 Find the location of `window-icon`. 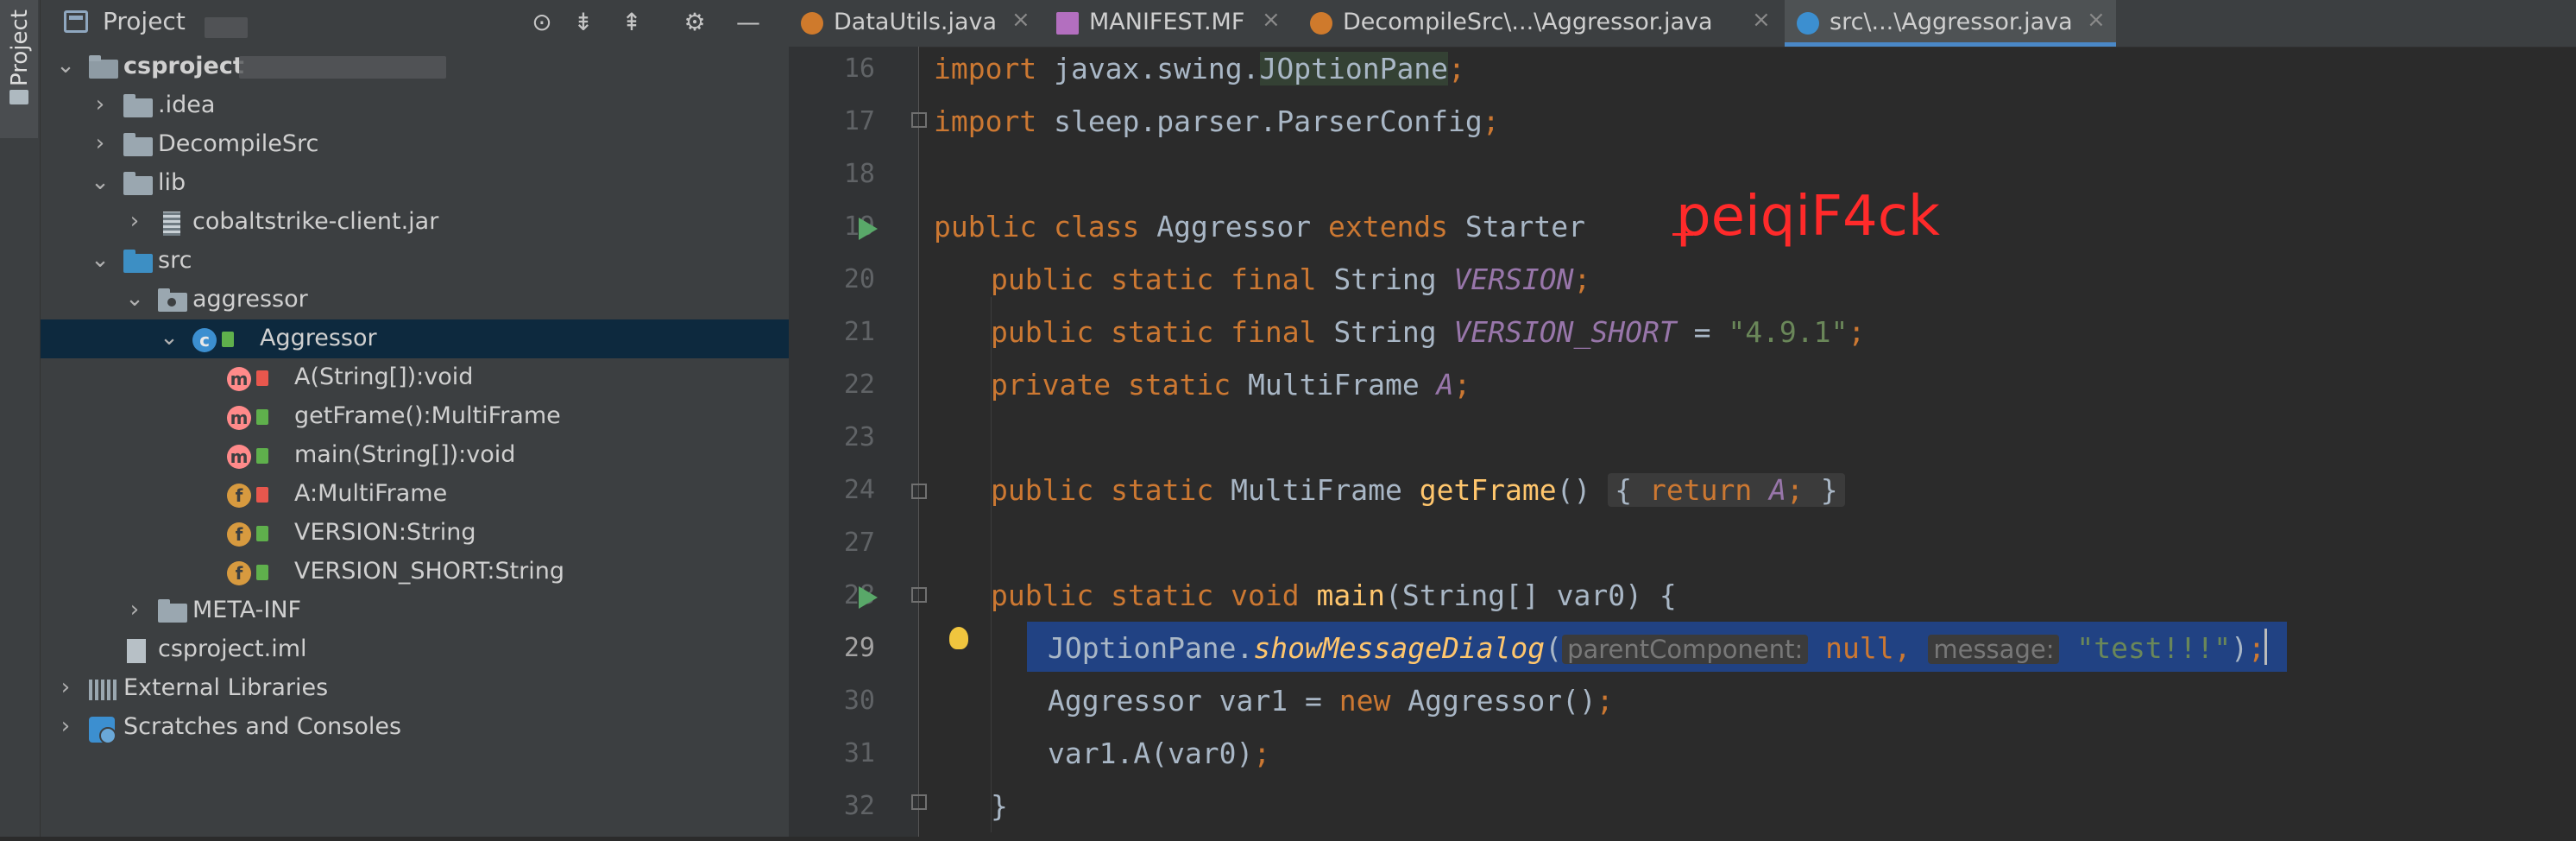

window-icon is located at coordinates (76, 21).